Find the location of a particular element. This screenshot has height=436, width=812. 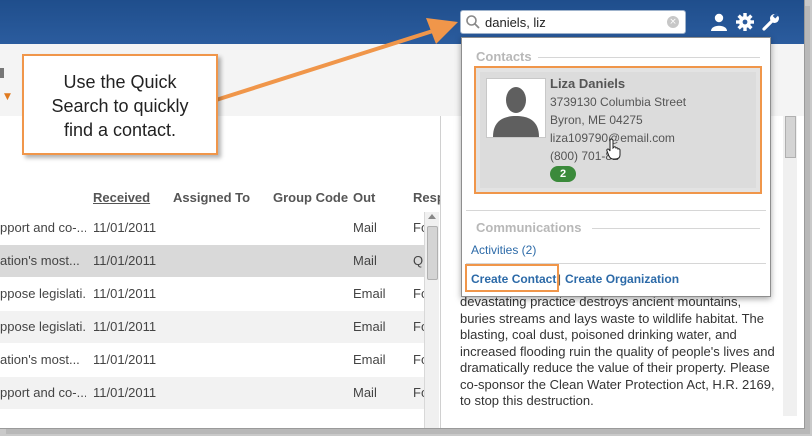

contacts-section-title: Contacts is located at coordinates (504, 56).